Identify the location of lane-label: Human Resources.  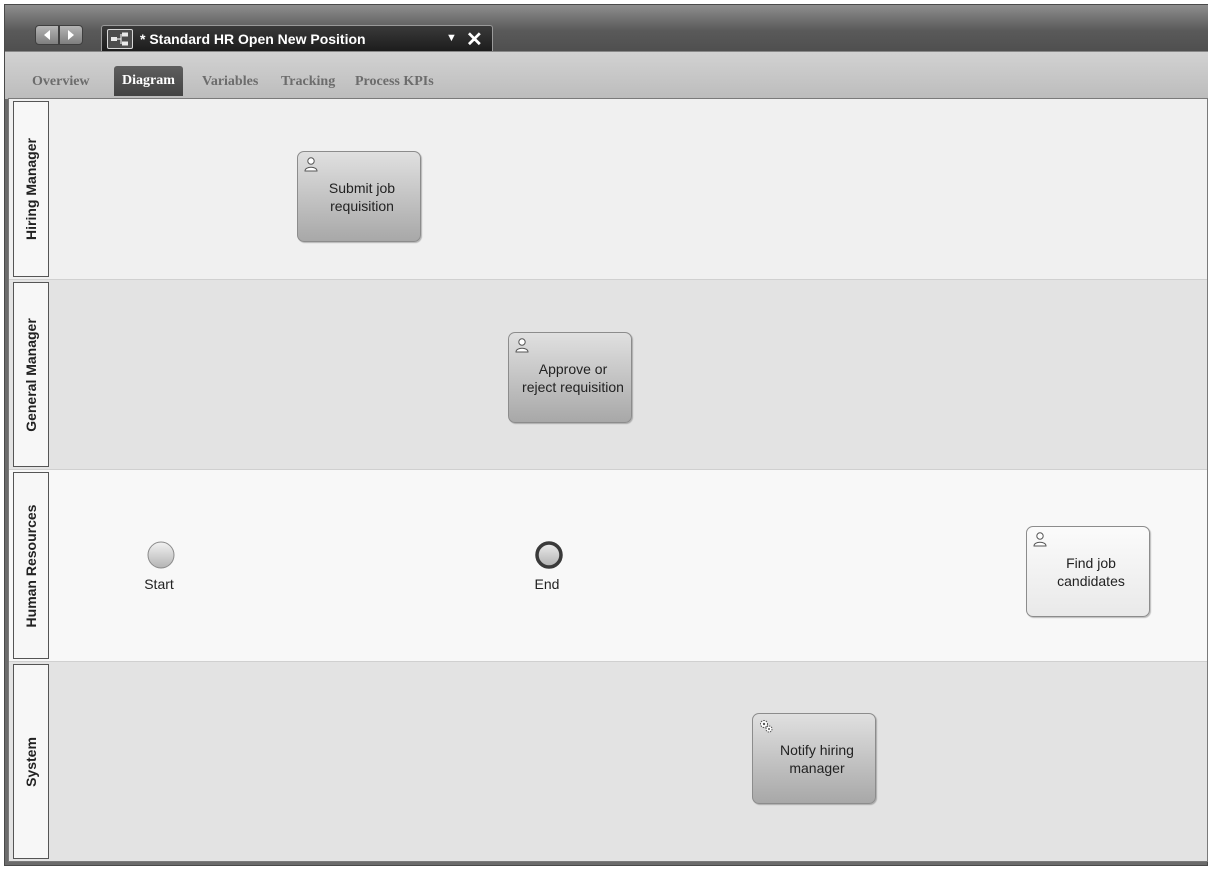
(31, 565).